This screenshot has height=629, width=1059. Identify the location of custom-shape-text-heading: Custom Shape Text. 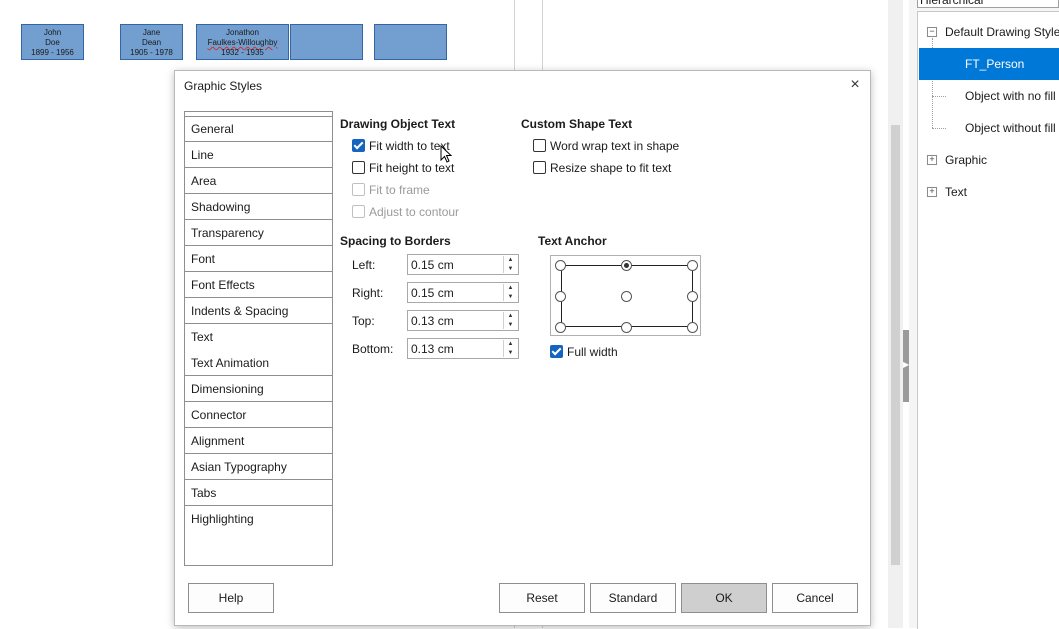
(577, 124).